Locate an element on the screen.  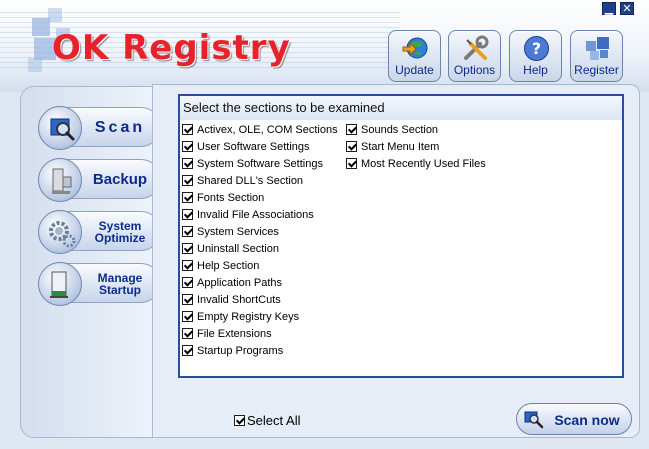
section-option: Invalid File Associations is located at coordinates (248, 214).